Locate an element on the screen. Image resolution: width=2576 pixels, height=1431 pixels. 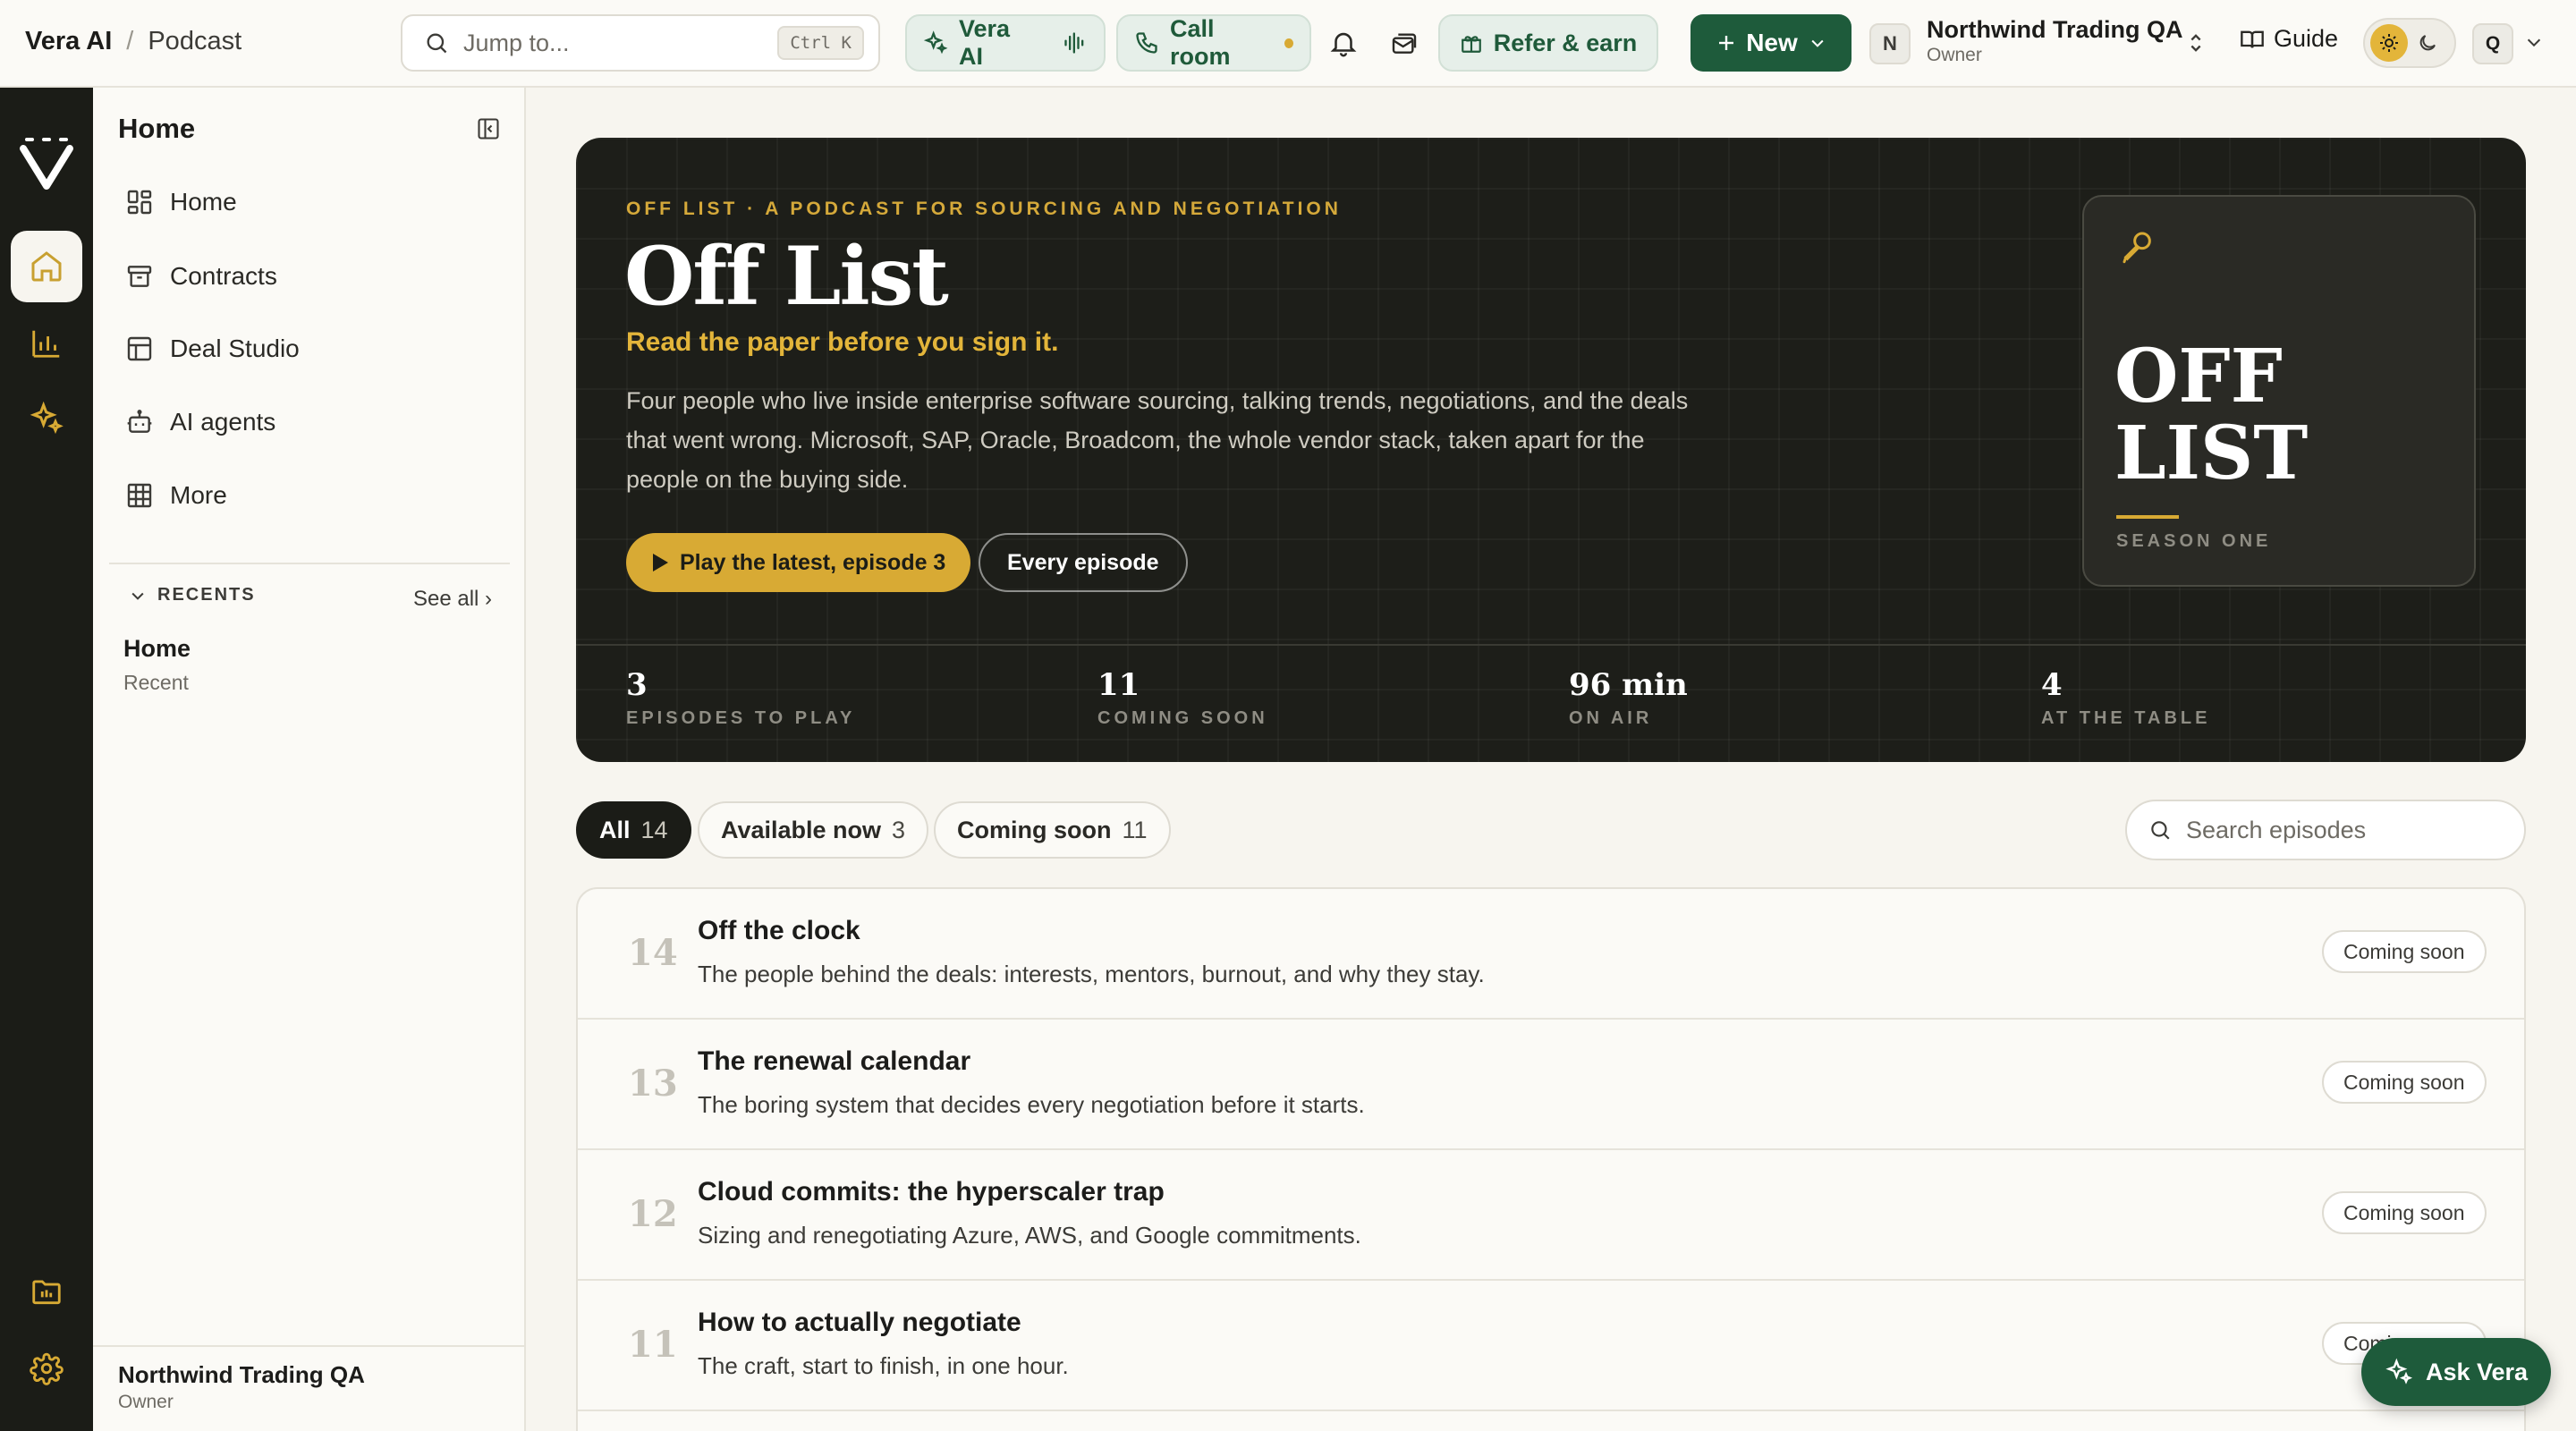
gift-icon is located at coordinates (1471, 43).